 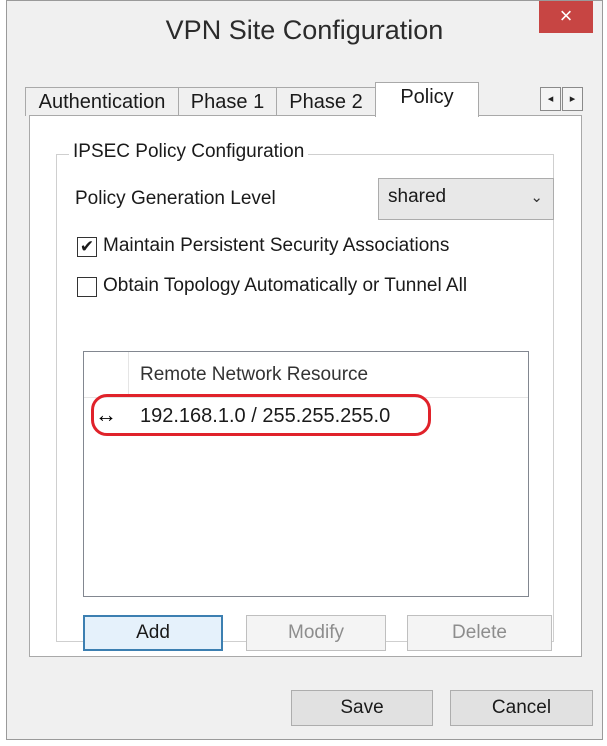 I want to click on delete-button: Delete, so click(x=479, y=633).